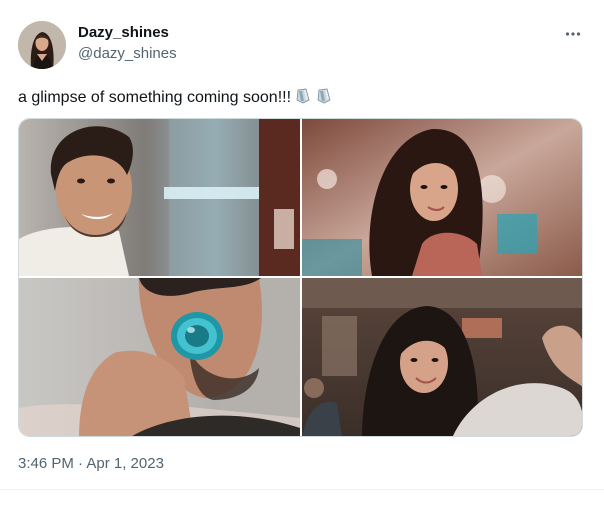 Image resolution: width=604 pixels, height=518 pixels. I want to click on author-display-name: Dazy_shines, so click(123, 33).